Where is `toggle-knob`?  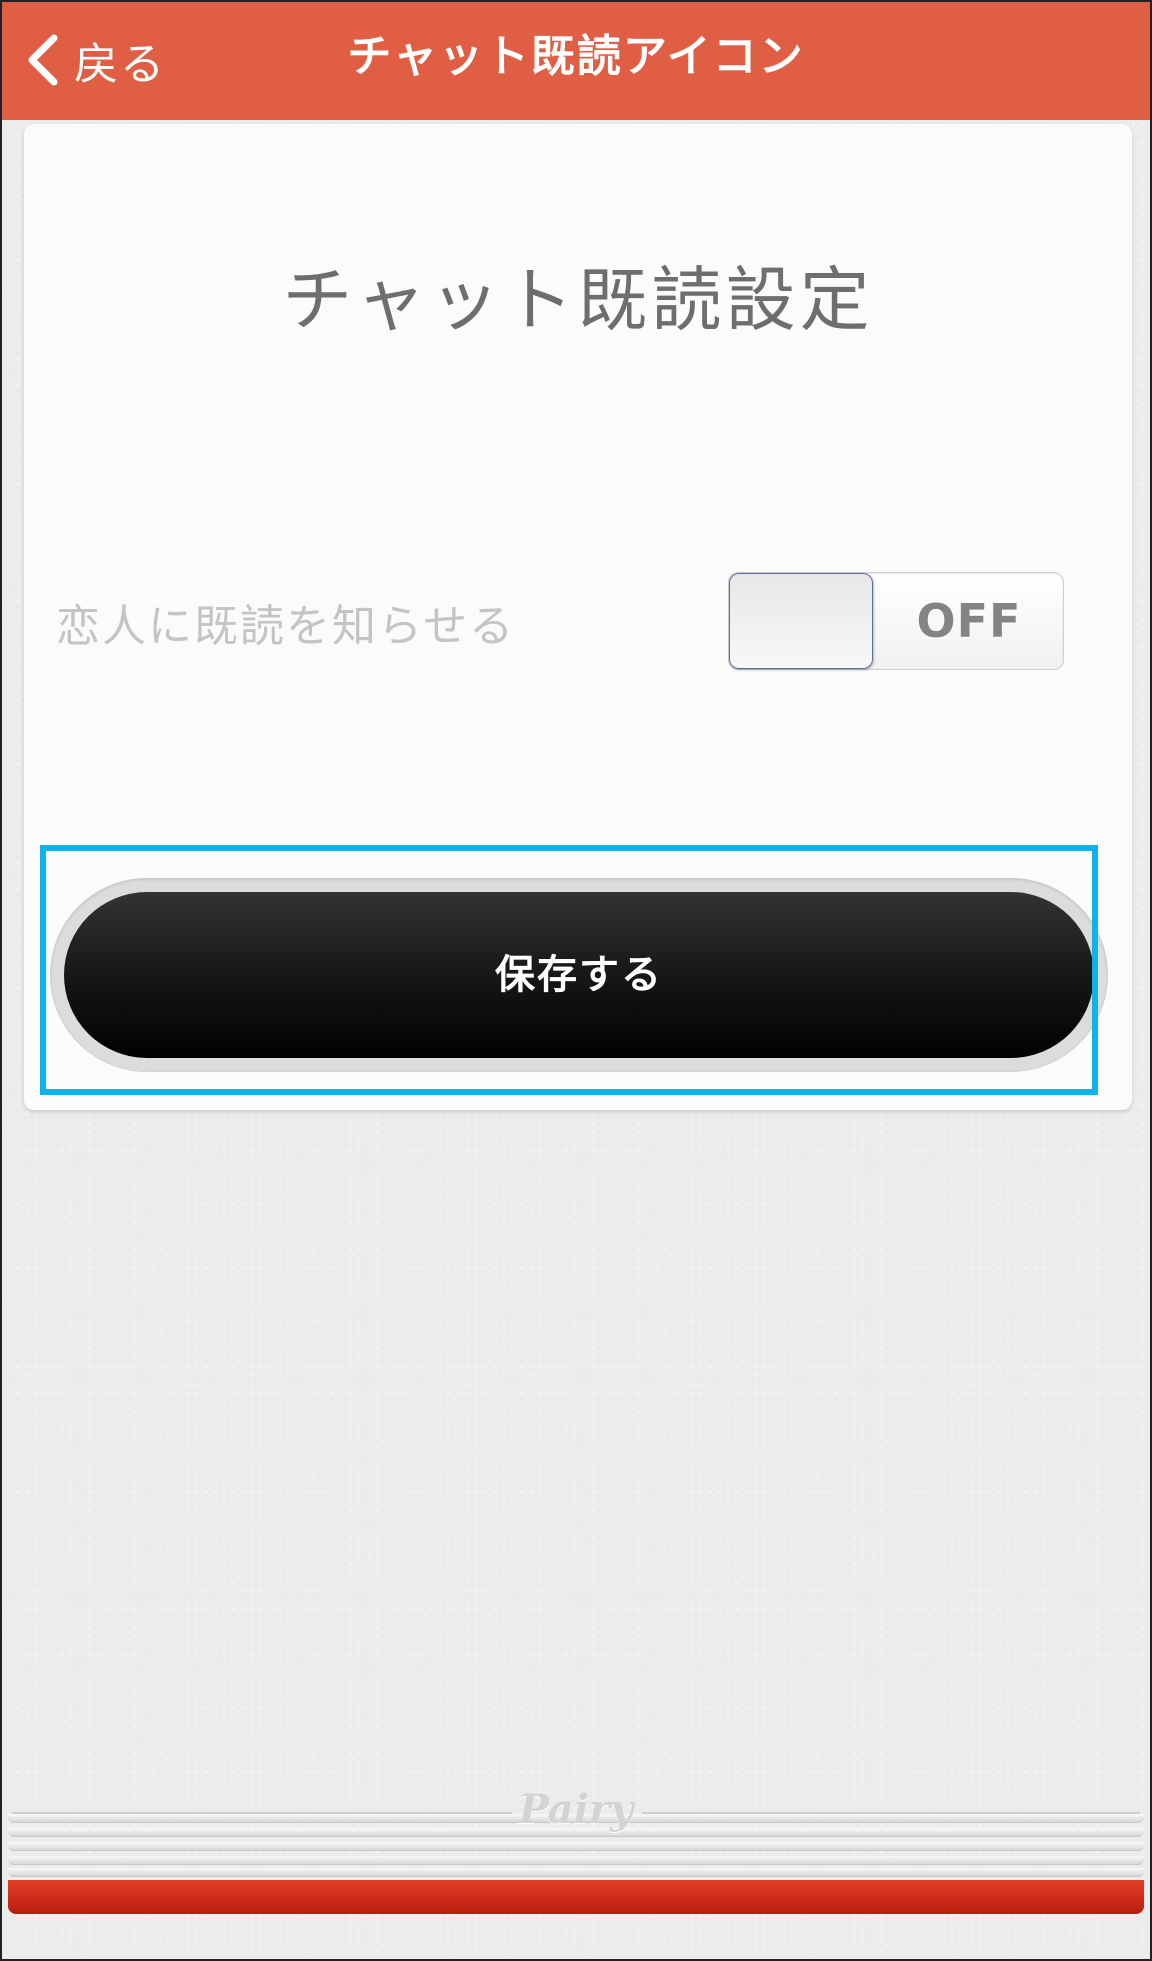 toggle-knob is located at coordinates (801, 621).